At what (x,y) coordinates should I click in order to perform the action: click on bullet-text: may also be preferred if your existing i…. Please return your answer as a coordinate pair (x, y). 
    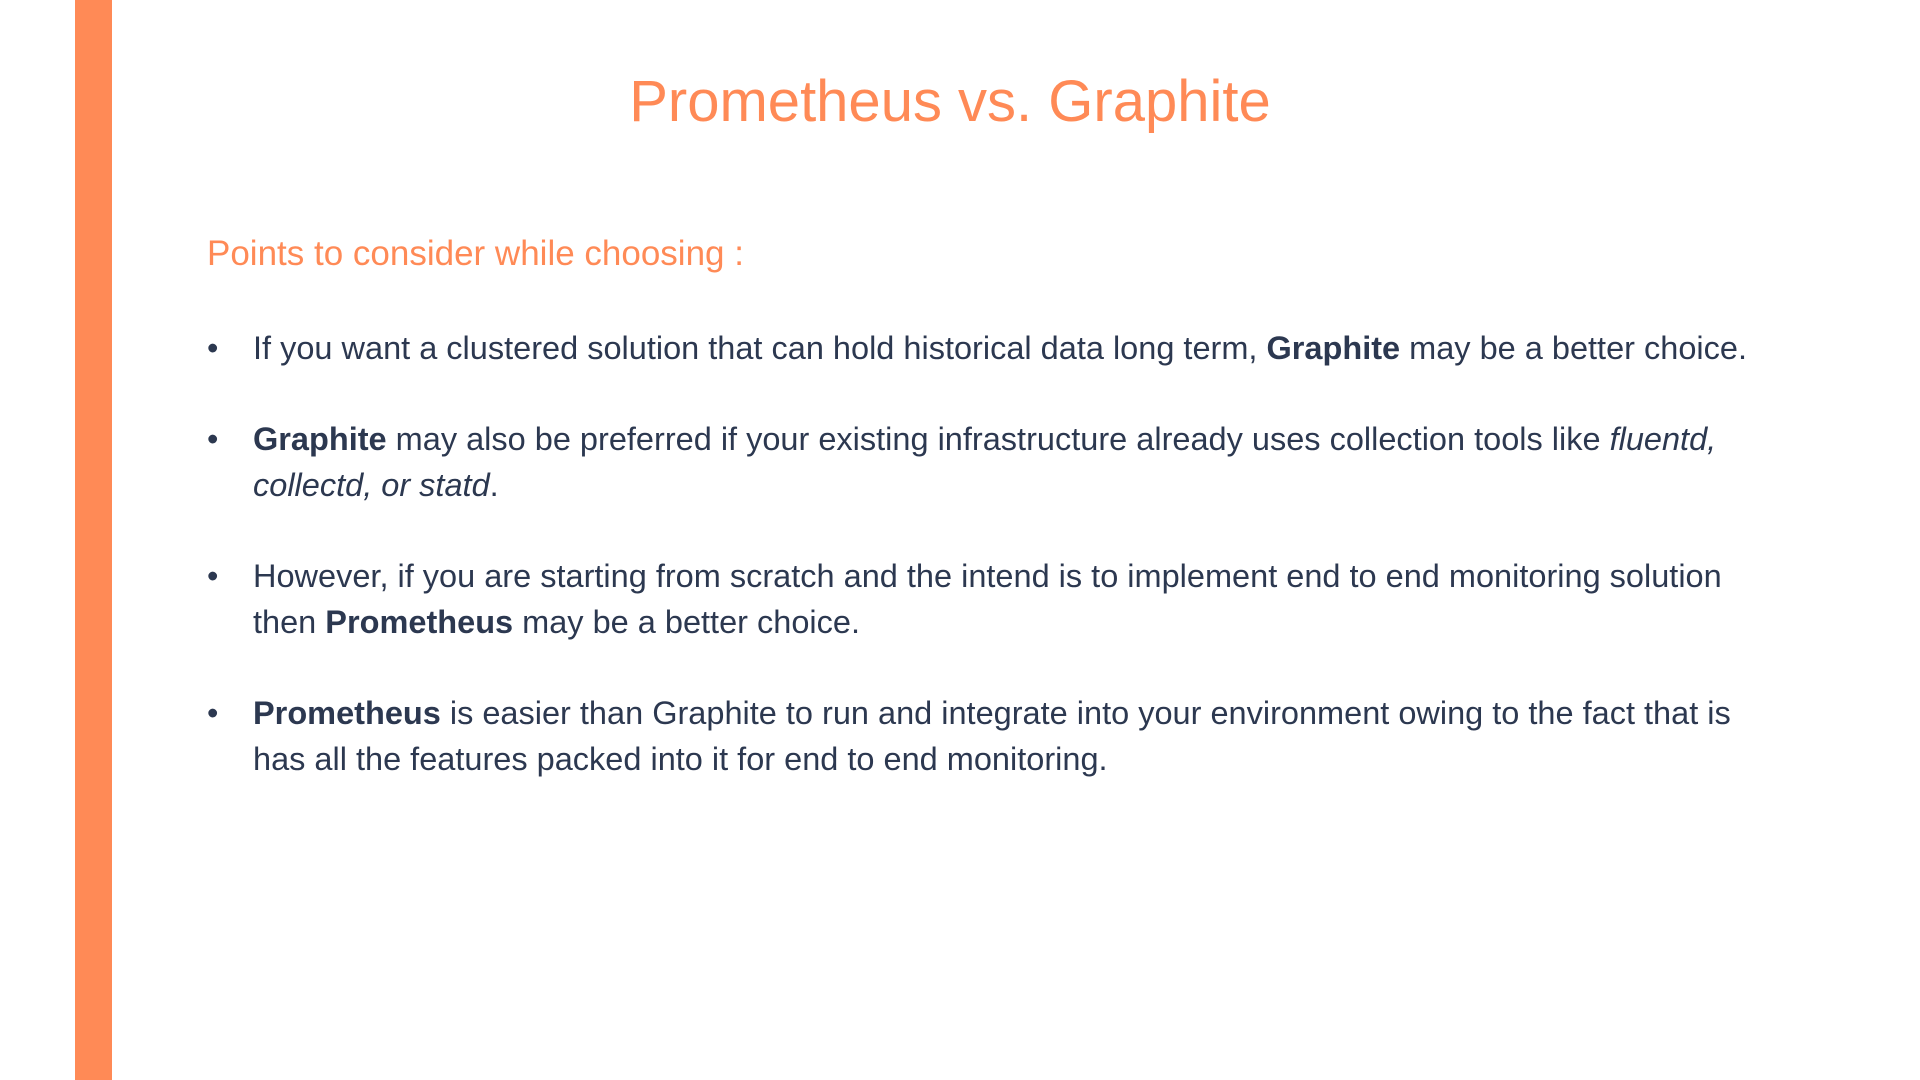
    Looking at the image, I should click on (998, 439).